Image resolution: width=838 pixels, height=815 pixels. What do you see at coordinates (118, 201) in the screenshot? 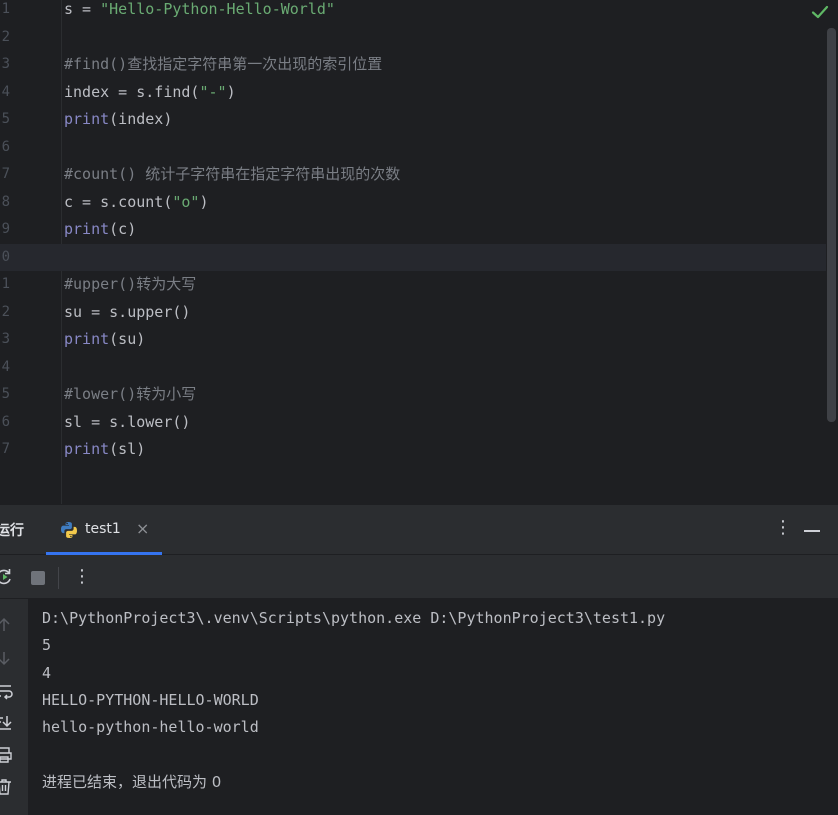
I see `code-token: c = s.count(` at bounding box center [118, 201].